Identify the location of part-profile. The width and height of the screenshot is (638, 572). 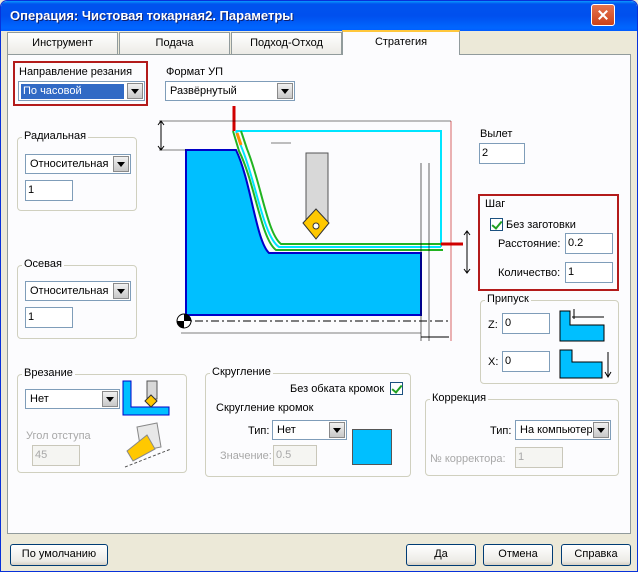
(303, 232).